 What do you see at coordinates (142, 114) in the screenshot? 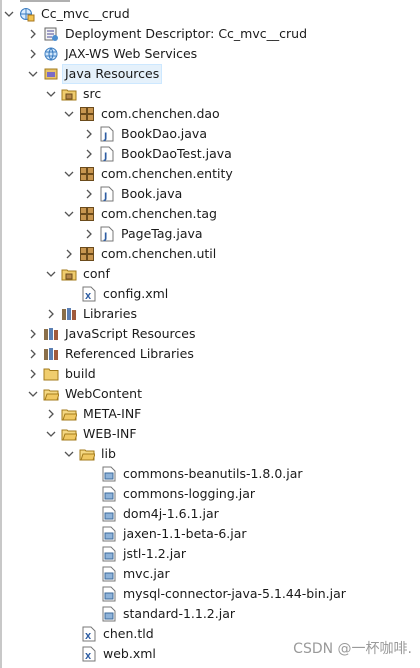
I see `tree-node-package-dao: com.chenchen.dao` at bounding box center [142, 114].